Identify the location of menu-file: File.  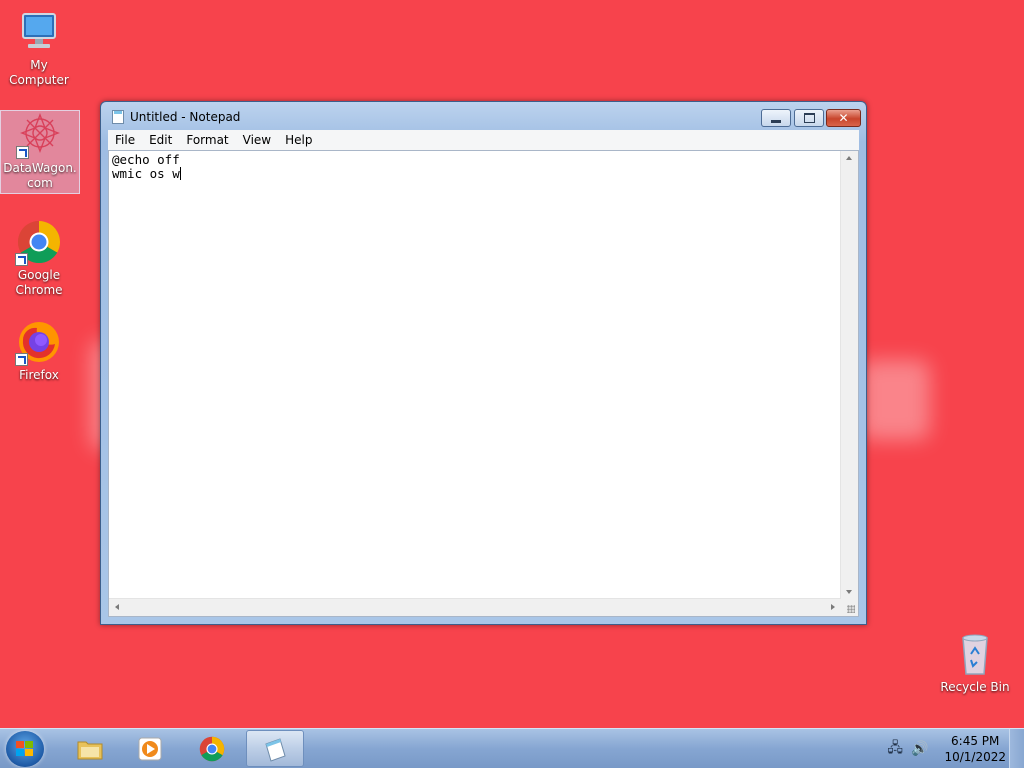
(125, 140).